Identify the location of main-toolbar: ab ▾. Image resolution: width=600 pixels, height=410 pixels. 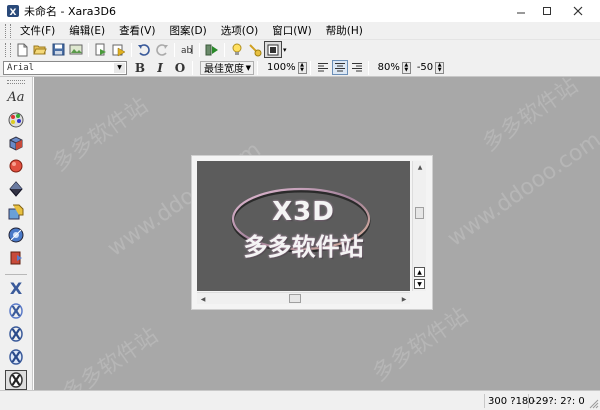
(300, 49).